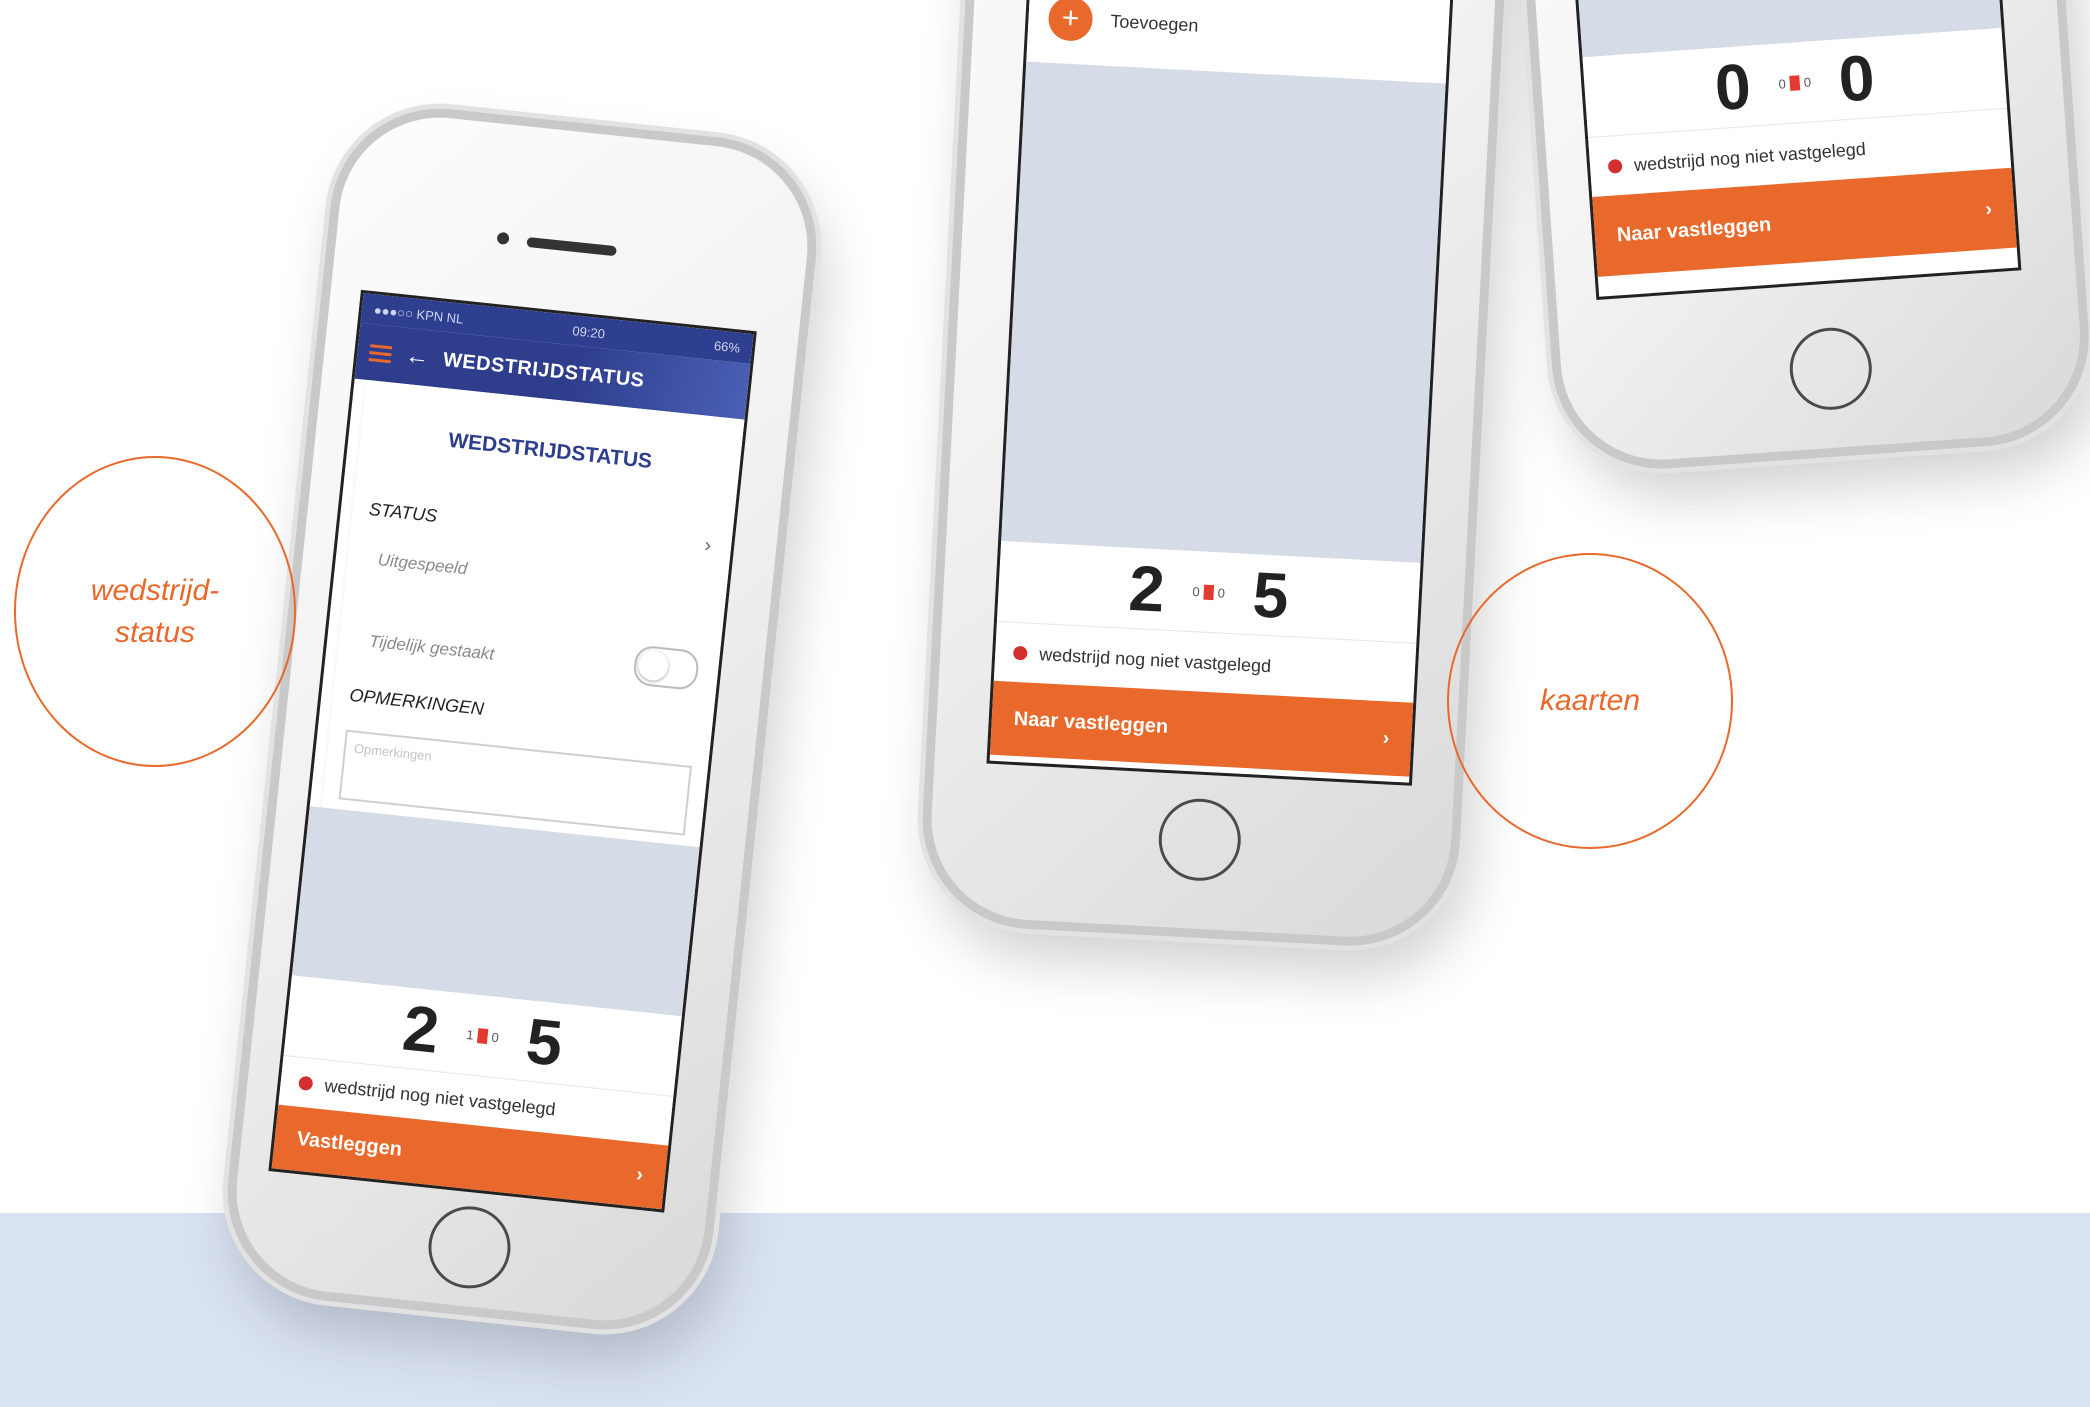 This screenshot has width=2090, height=1407. I want to click on status-toggle, so click(666, 668).